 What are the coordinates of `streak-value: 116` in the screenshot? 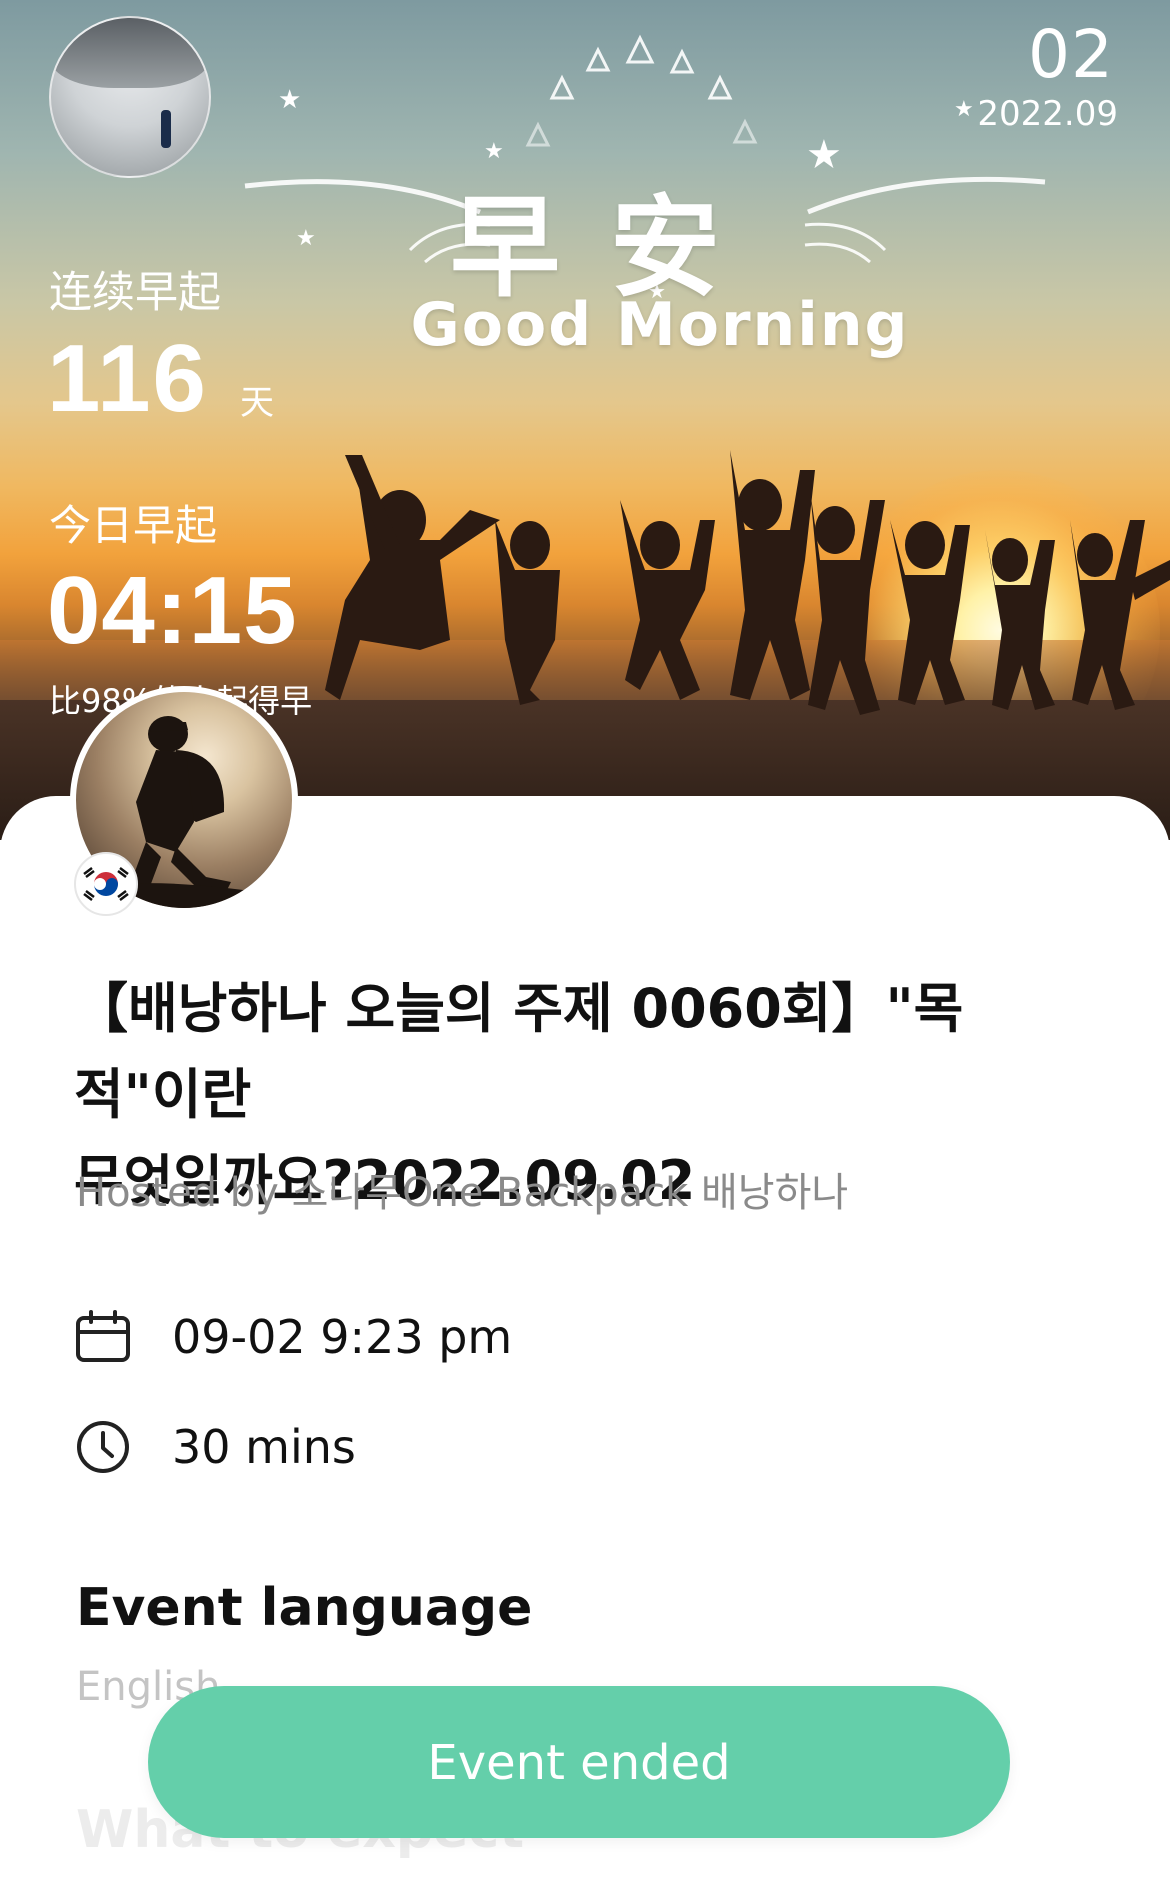 It's located at (127, 378).